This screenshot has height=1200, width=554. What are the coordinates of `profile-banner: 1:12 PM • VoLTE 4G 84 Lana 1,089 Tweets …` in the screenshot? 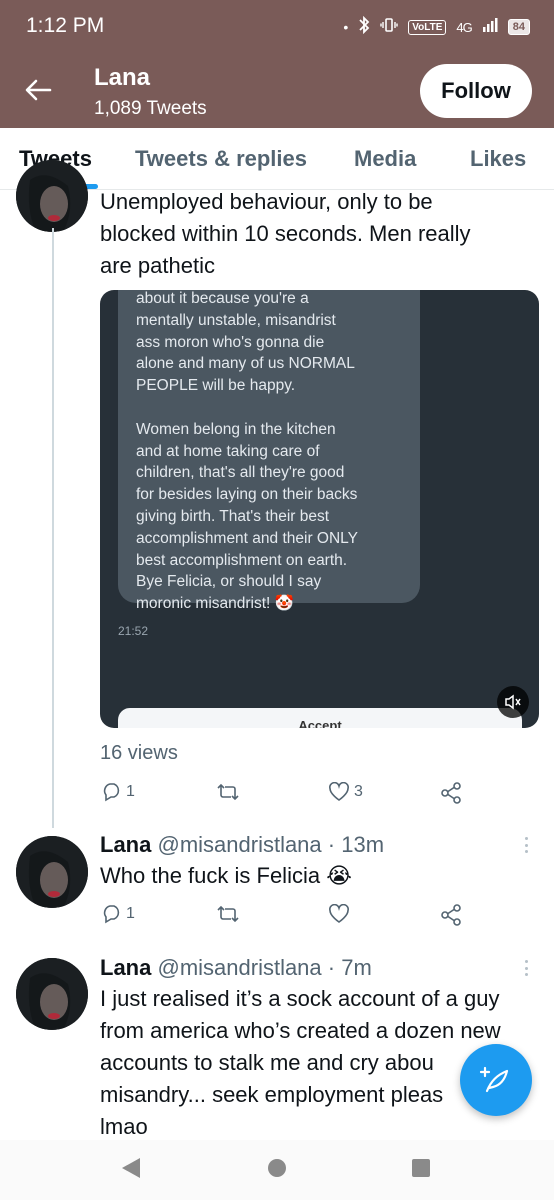 It's located at (277, 64).